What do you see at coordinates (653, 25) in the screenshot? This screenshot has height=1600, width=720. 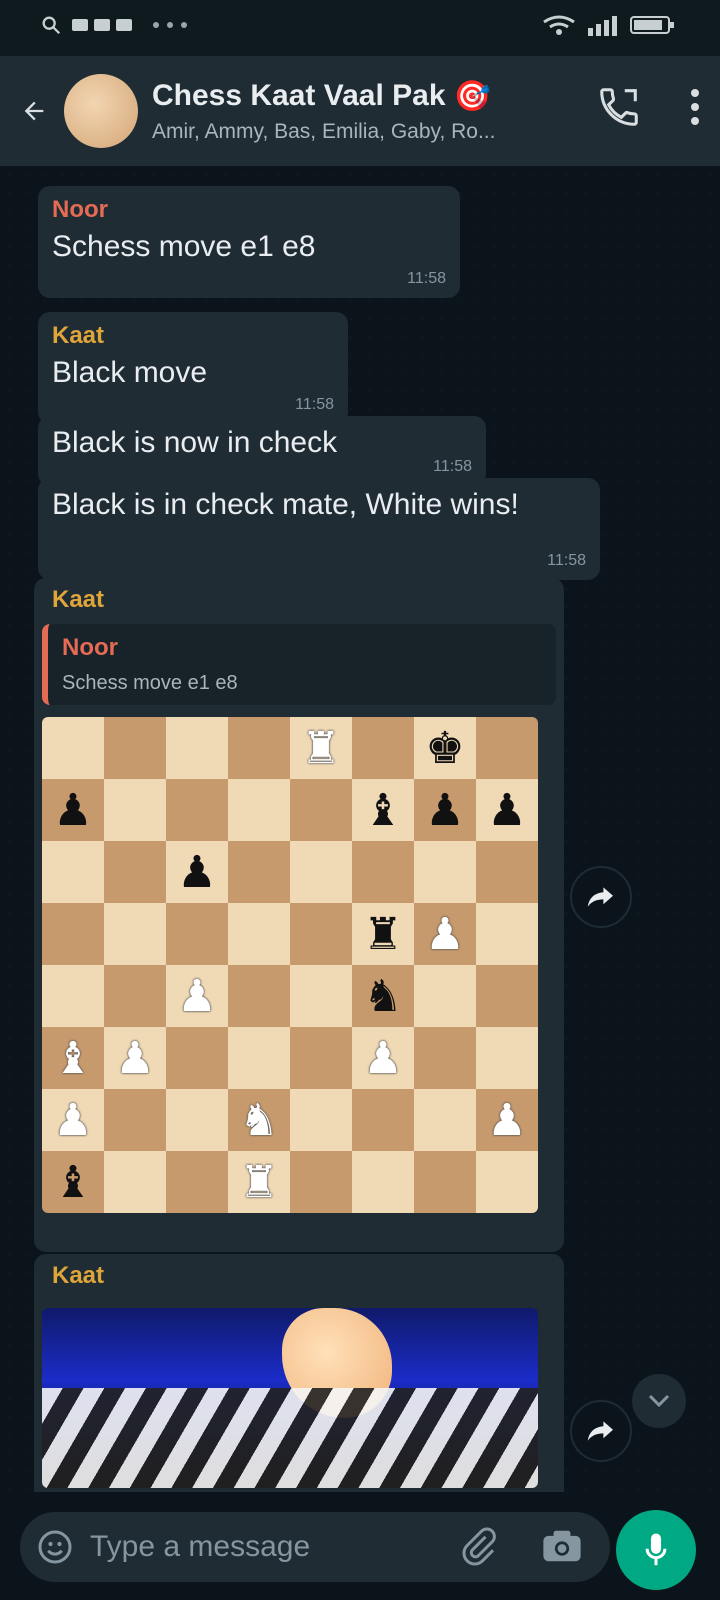 I see `battery-icon` at bounding box center [653, 25].